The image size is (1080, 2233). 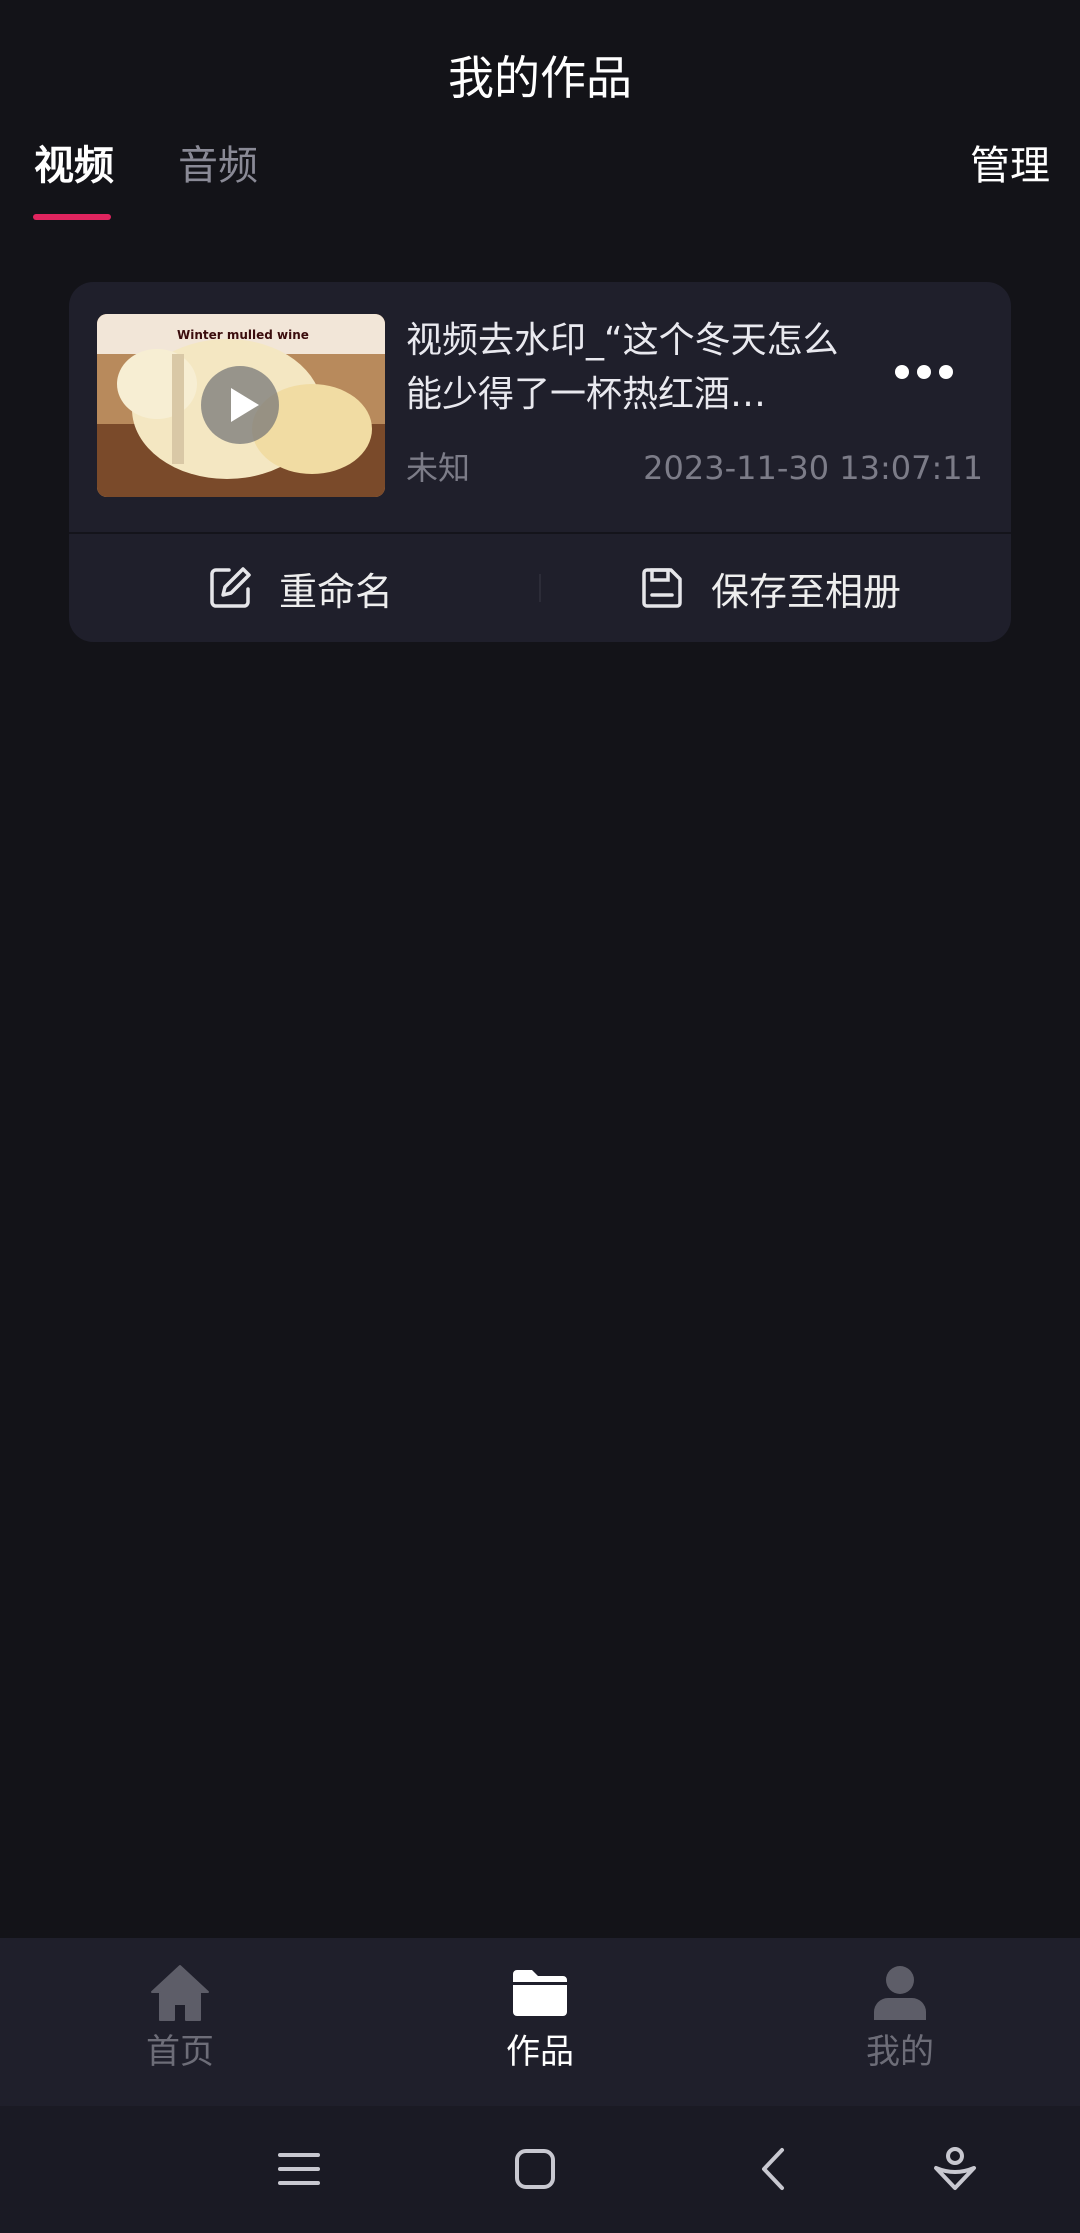 I want to click on play-icon, so click(x=240, y=405).